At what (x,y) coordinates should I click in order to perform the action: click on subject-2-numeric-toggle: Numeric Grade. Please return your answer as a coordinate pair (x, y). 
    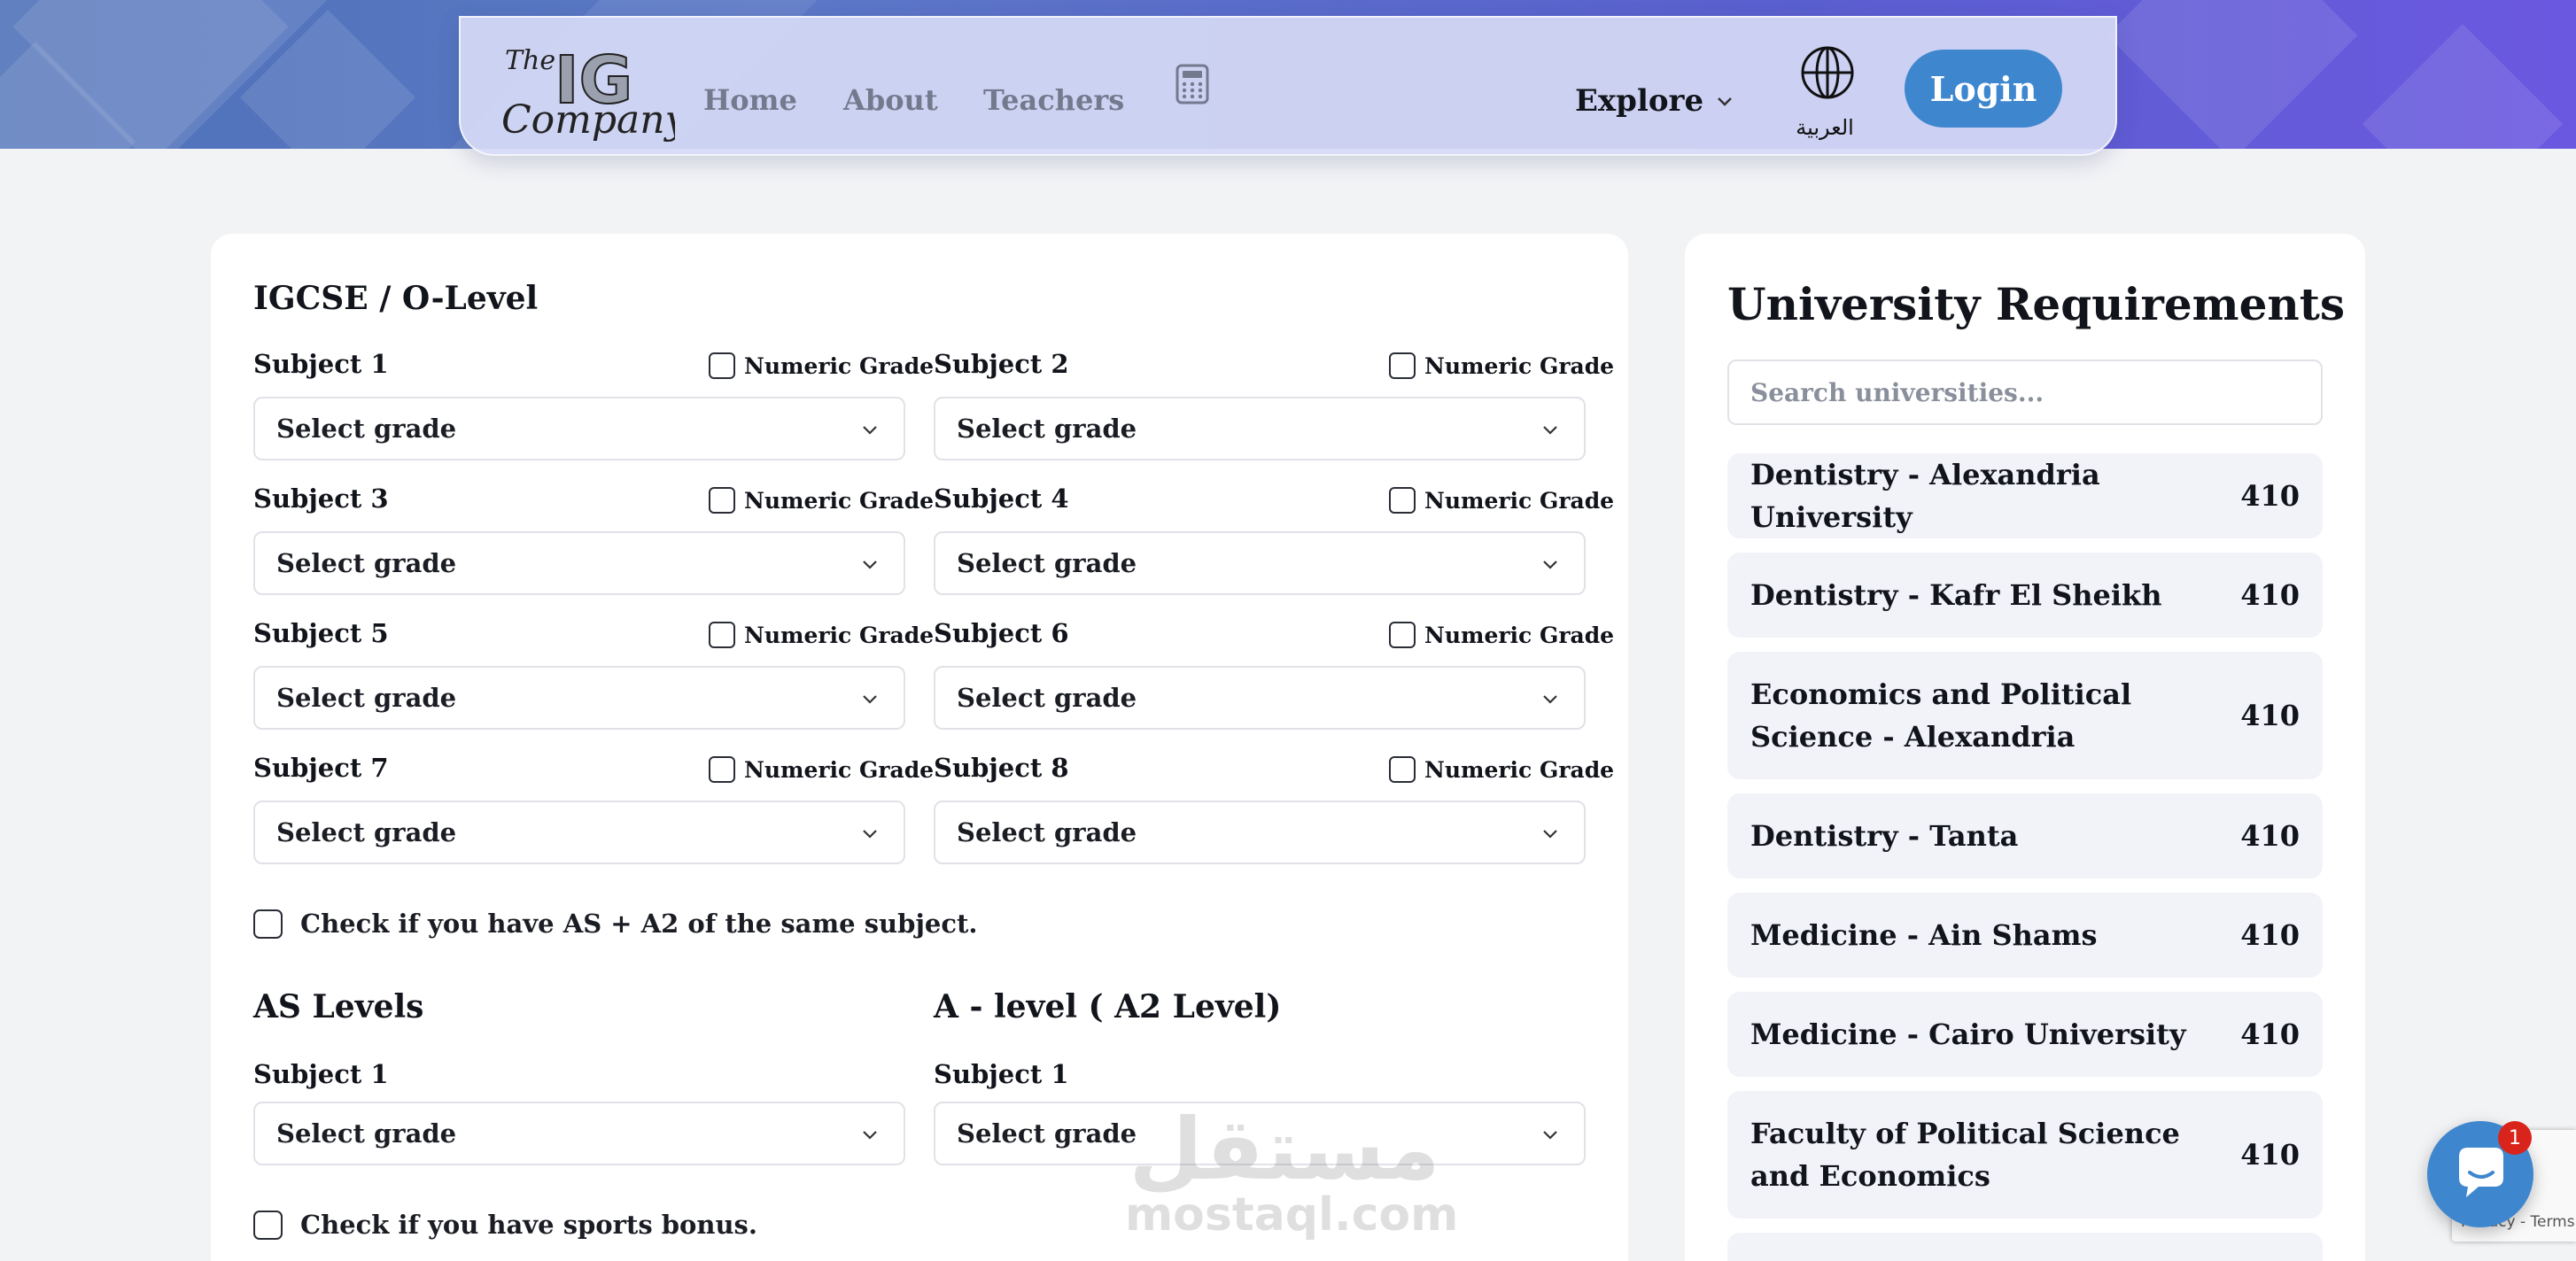
    Looking at the image, I should click on (1501, 365).